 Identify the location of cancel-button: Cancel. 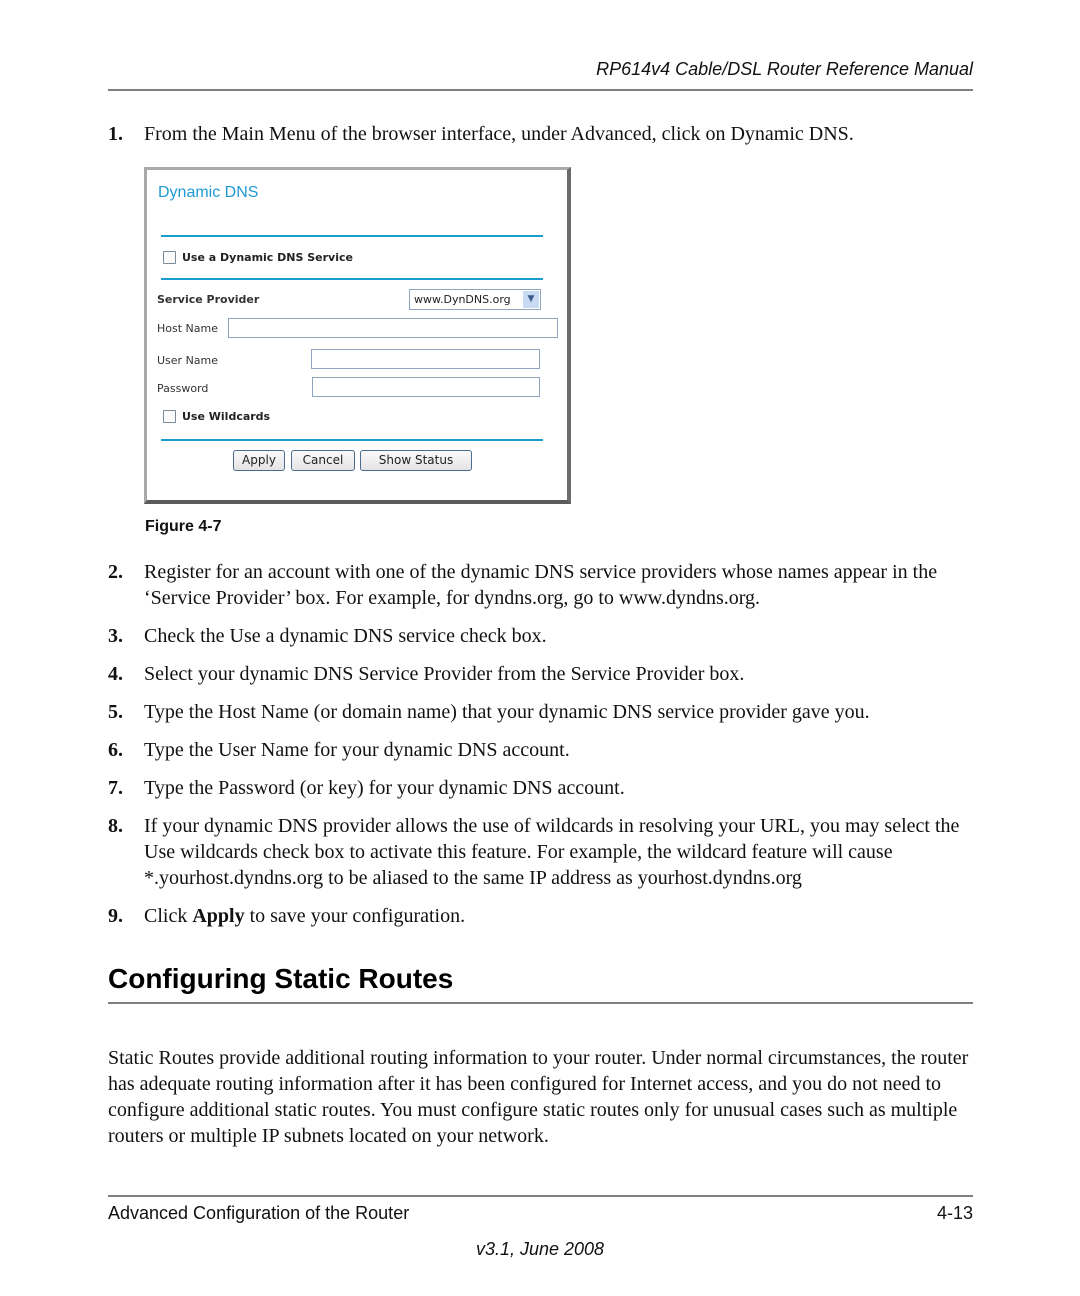
(323, 460).